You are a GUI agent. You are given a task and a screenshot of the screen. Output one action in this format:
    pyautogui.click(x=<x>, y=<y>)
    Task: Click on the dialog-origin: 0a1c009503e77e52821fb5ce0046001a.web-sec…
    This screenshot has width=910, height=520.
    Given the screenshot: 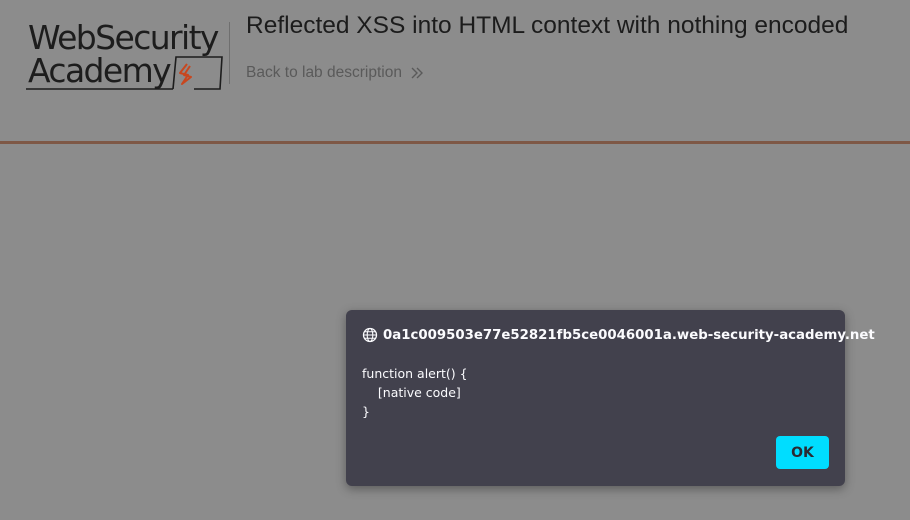 What is the action you would take?
    pyautogui.click(x=618, y=335)
    